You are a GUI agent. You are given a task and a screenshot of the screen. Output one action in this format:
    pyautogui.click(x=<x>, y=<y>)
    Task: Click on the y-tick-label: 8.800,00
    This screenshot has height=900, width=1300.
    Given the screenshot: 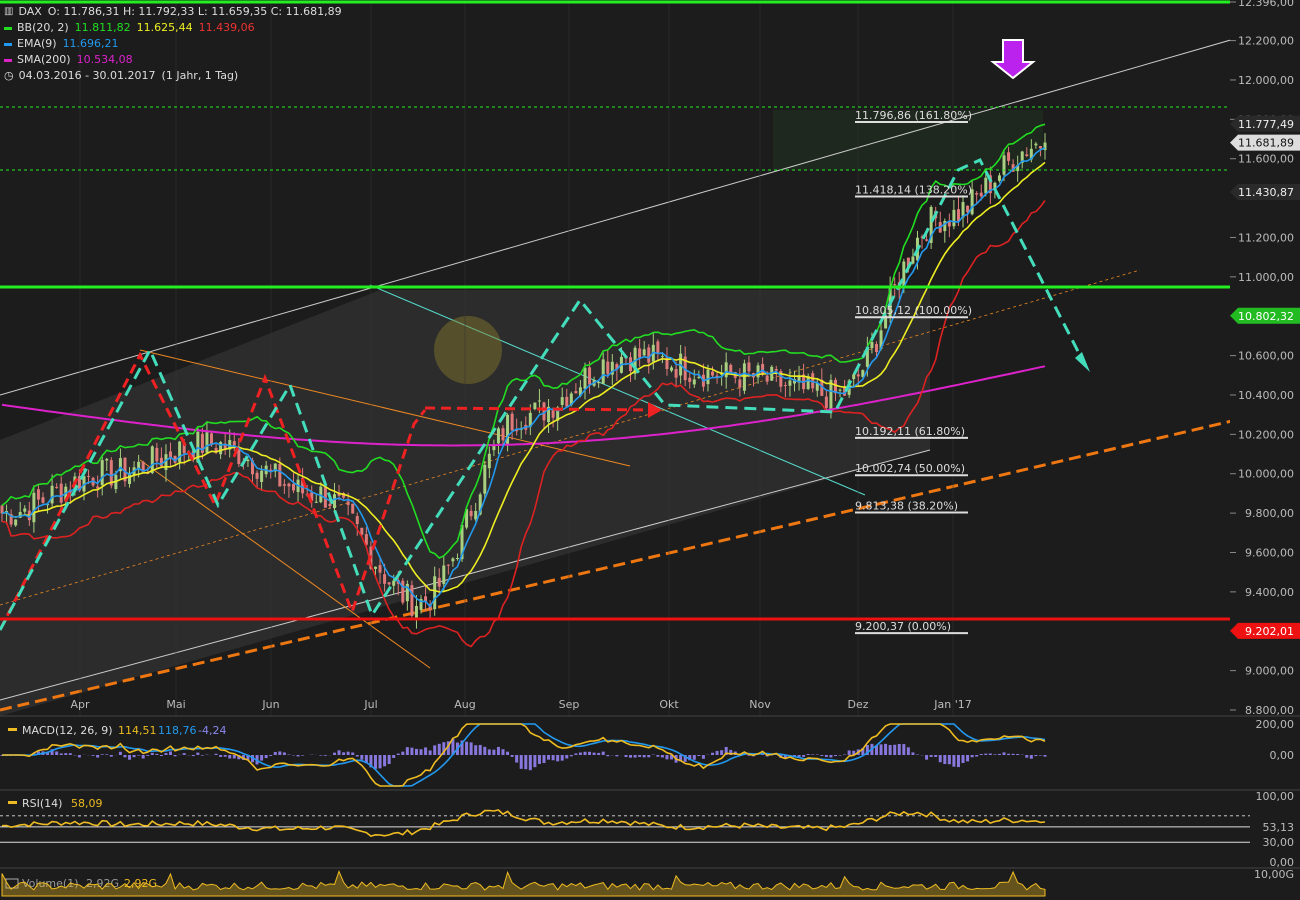 What is the action you would take?
    pyautogui.click(x=1269, y=710)
    